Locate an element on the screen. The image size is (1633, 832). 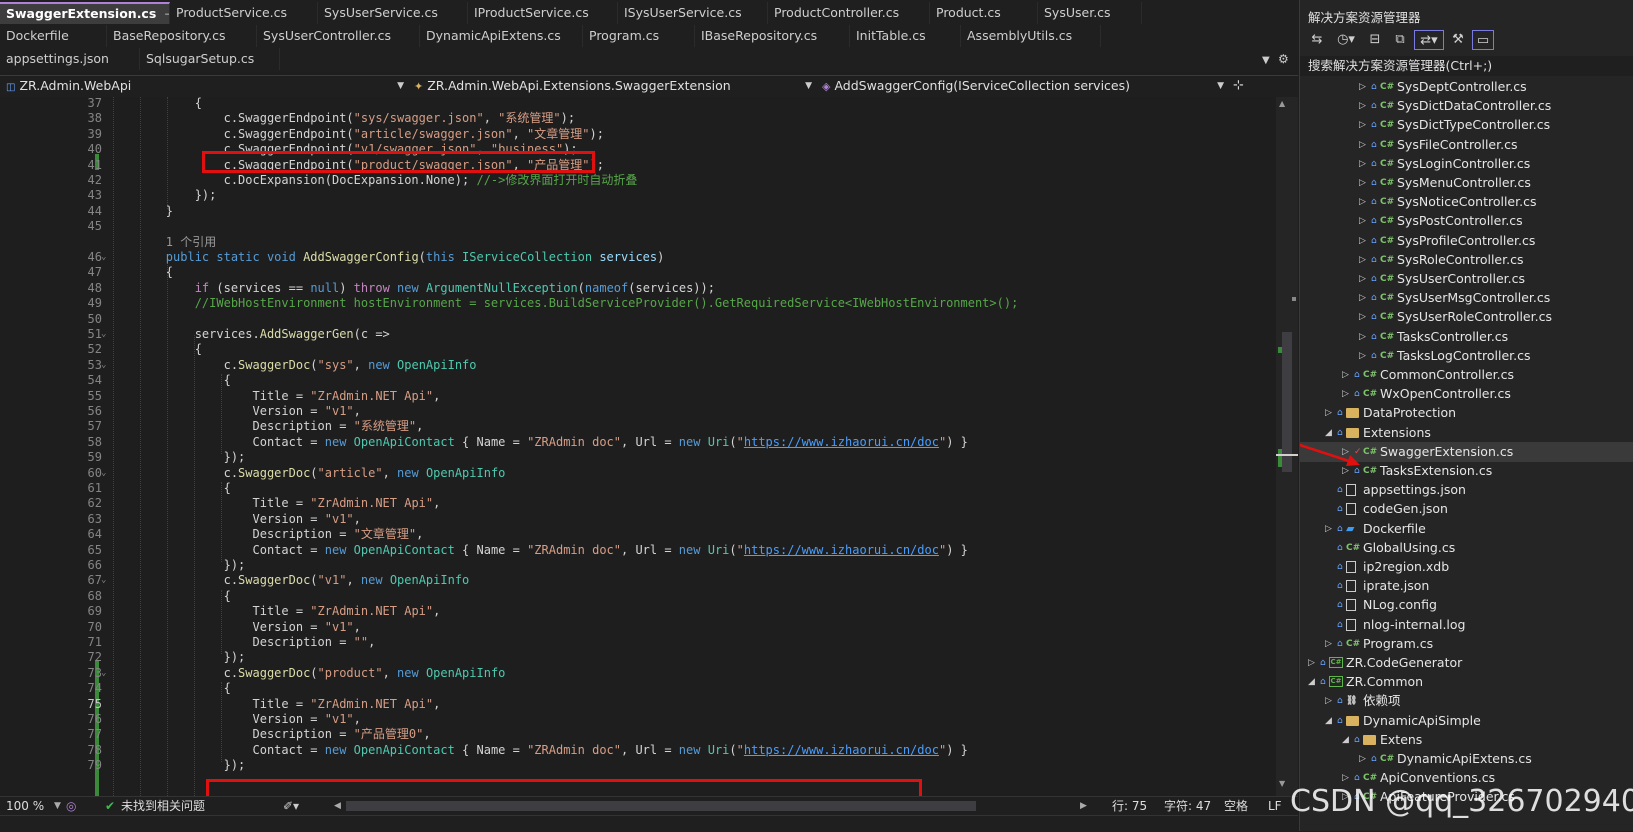
tab-dockerfile: Dockerfile is located at coordinates (53, 36).